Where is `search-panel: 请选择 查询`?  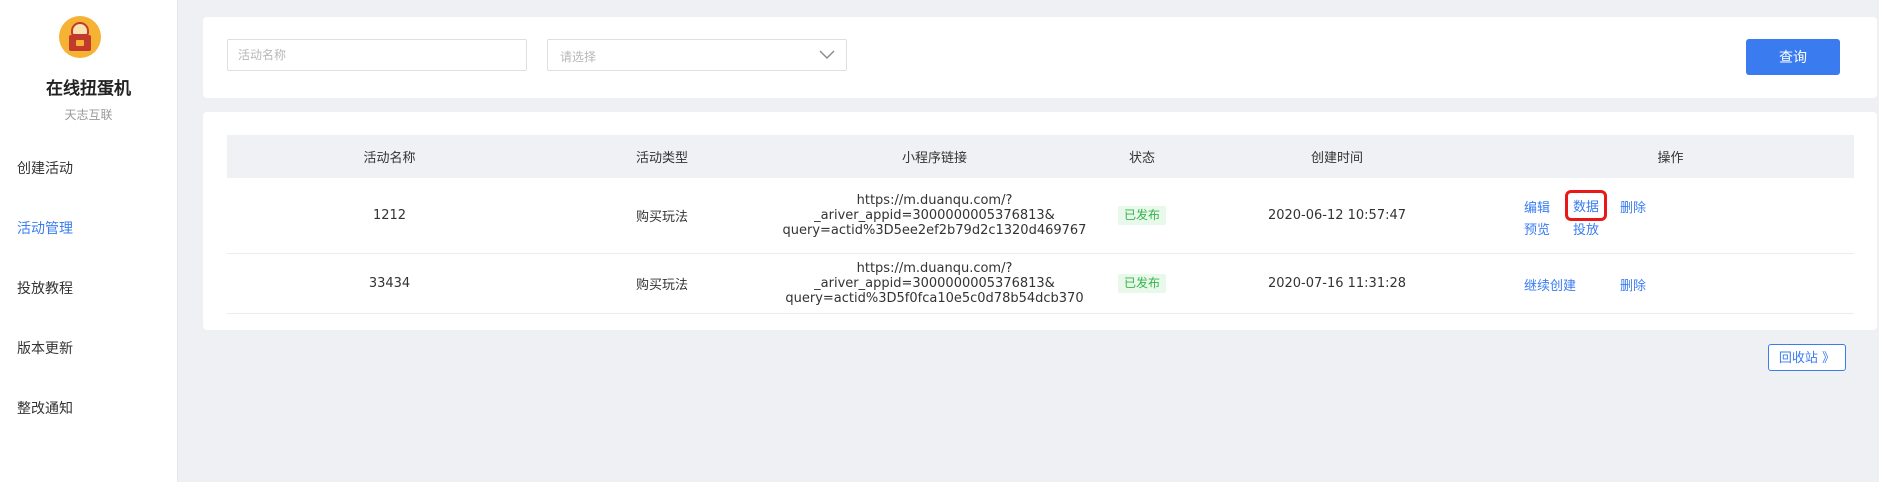 search-panel: 请选择 查询 is located at coordinates (1040, 57).